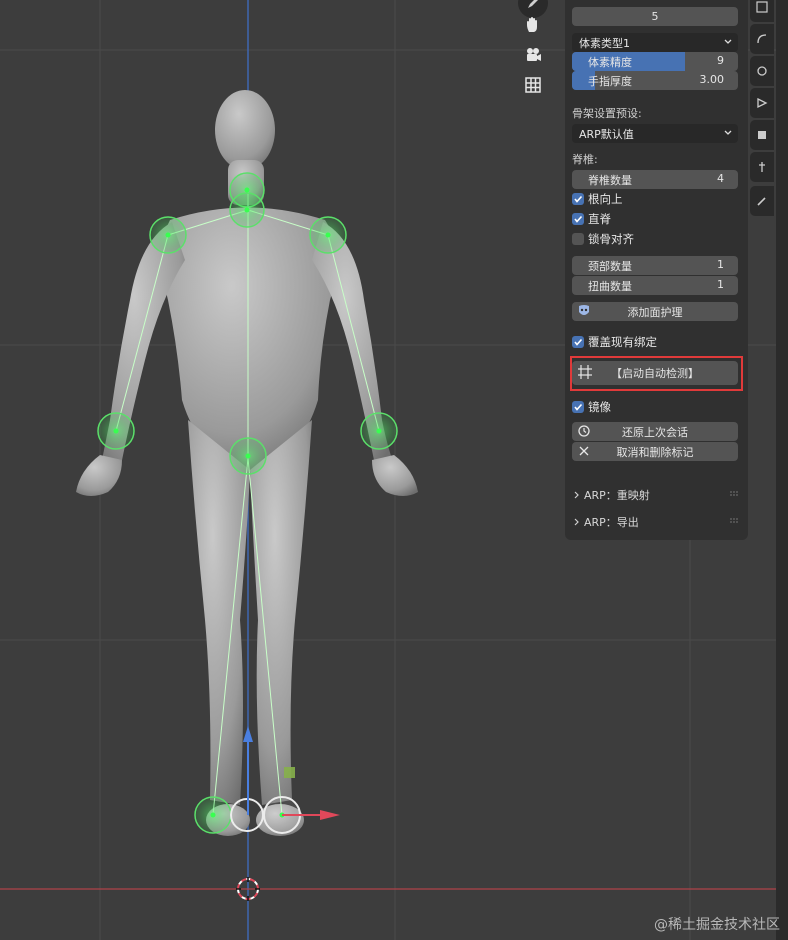  I want to click on subpanel-remap-label: ARP：重映射, so click(617, 495).